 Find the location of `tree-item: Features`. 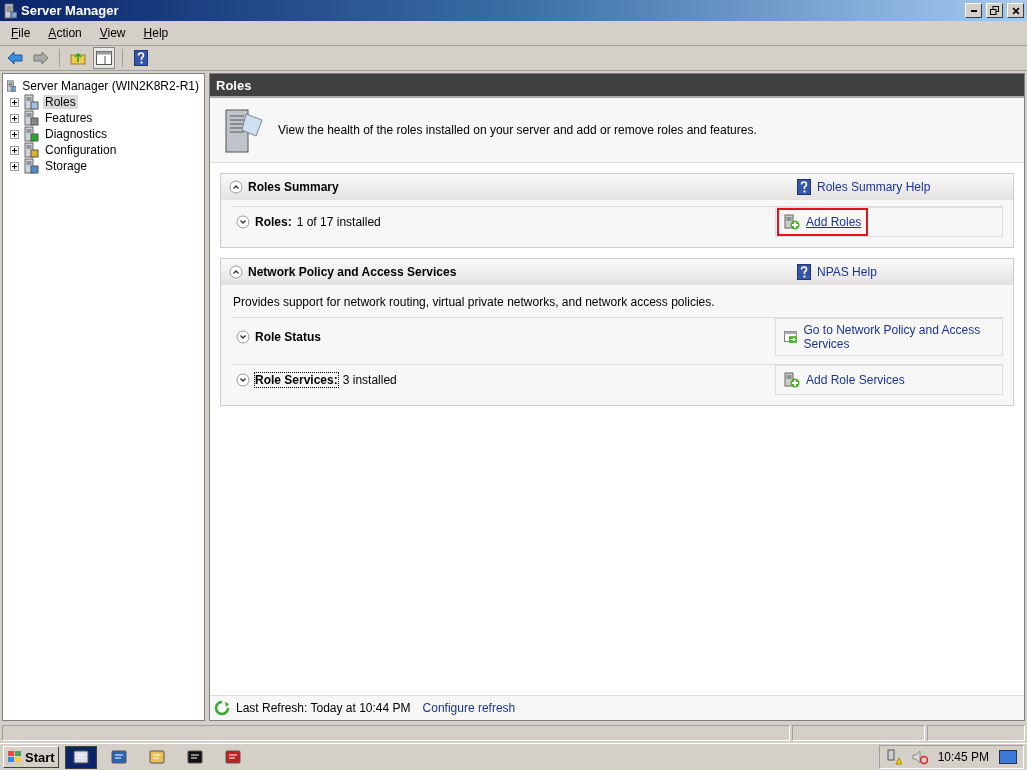

tree-item: Features is located at coordinates (69, 118).